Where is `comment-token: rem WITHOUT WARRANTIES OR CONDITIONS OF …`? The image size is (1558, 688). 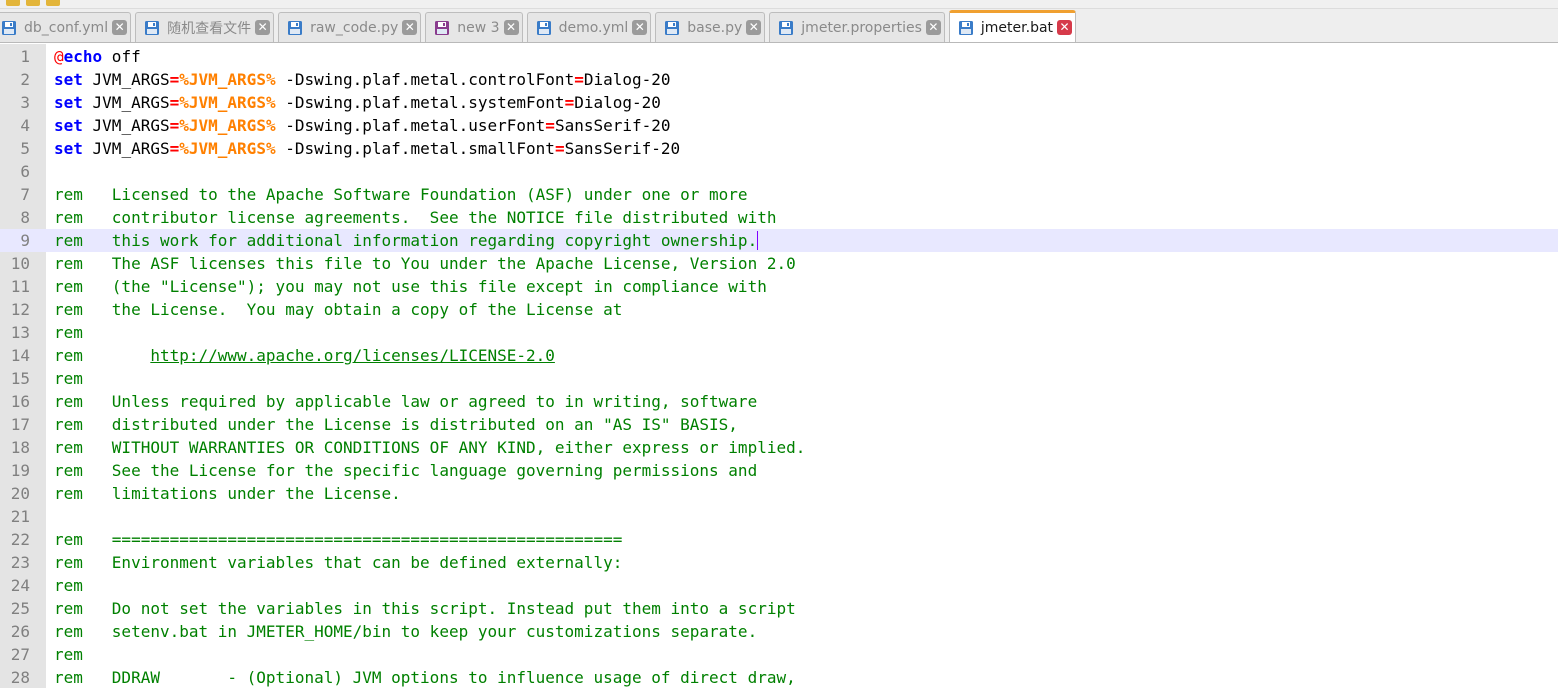 comment-token: rem WITHOUT WARRANTIES OR CONDITIONS OF … is located at coordinates (430, 447).